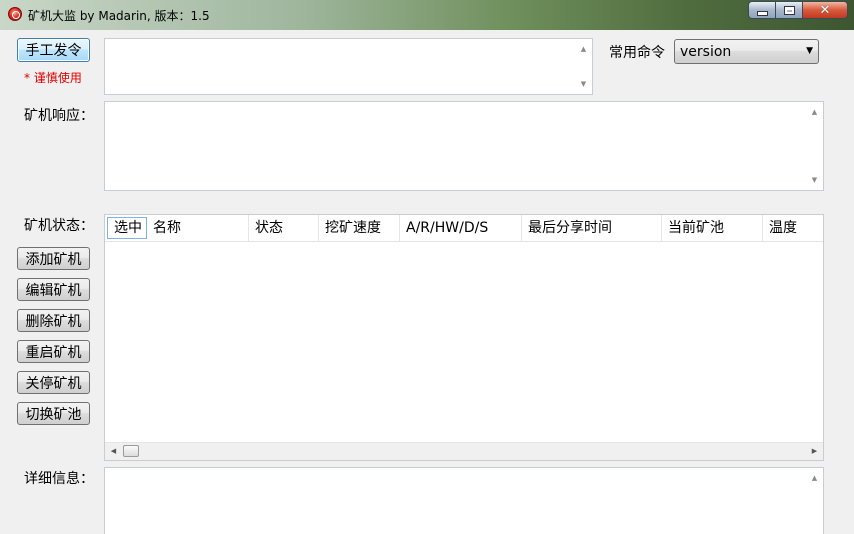  What do you see at coordinates (427, 15) in the screenshot?
I see `title-bar: 矿机大监 by Madarin, 版本：1.5 ✕` at bounding box center [427, 15].